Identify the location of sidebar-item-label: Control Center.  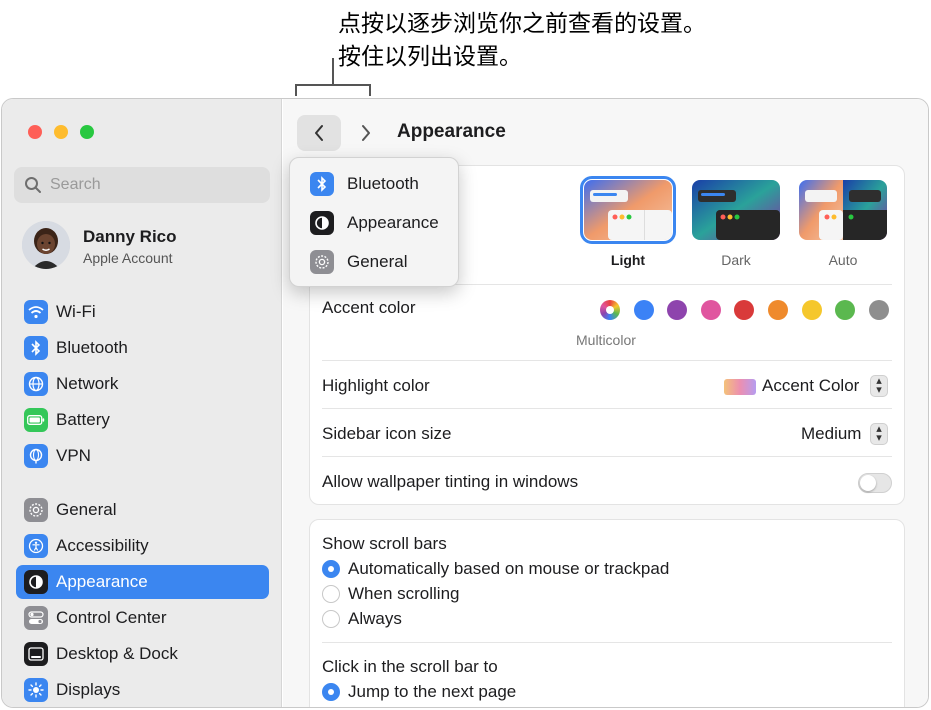
(111, 617).